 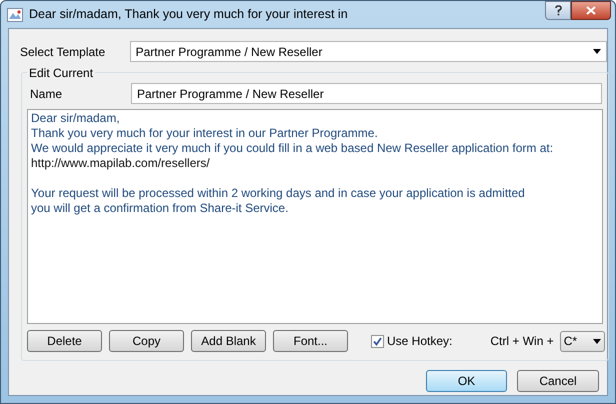 What do you see at coordinates (46, 94) in the screenshot?
I see `field-label: Name` at bounding box center [46, 94].